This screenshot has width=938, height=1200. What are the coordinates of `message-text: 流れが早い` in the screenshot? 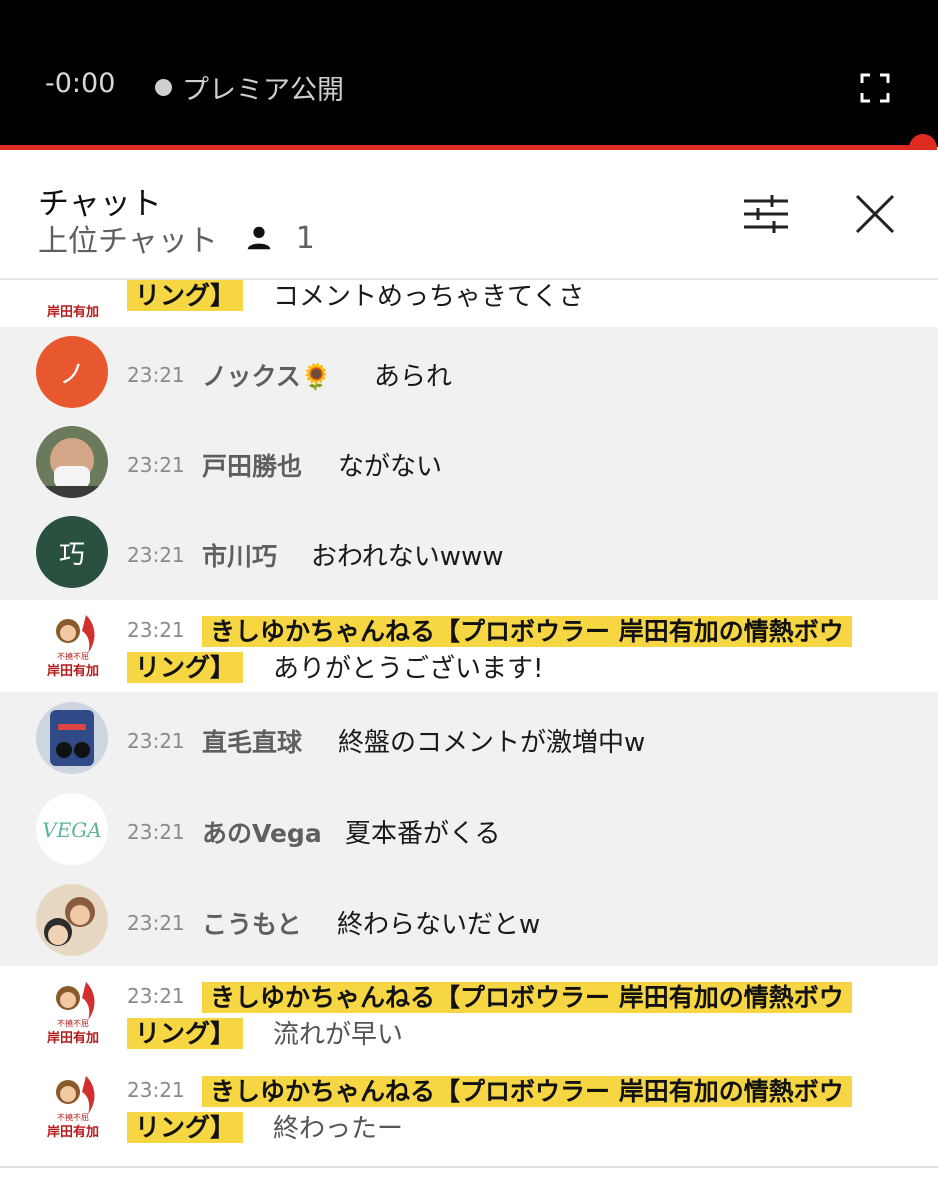 It's located at (338, 1035).